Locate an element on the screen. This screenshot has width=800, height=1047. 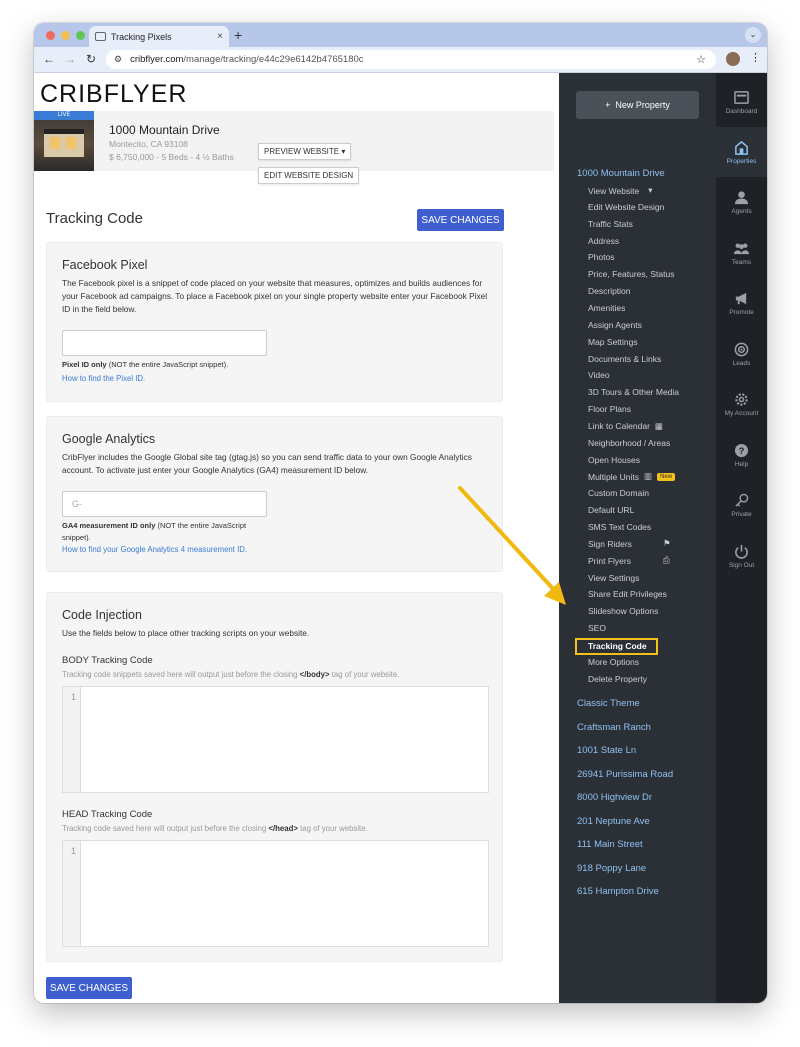
sidebar-item-view-website: View Website ▾ is located at coordinates (620, 190).